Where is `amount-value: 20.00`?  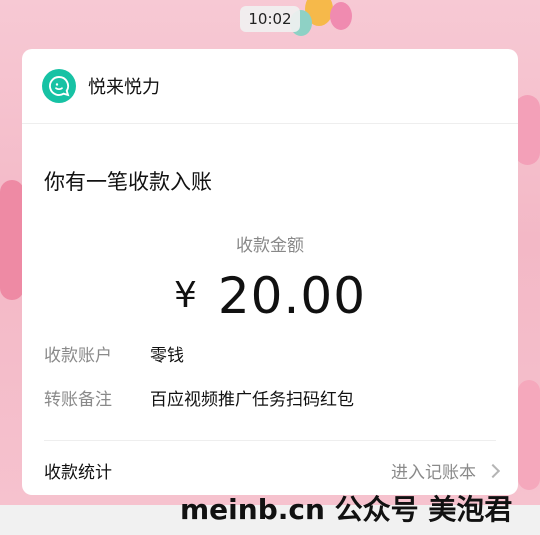 amount-value: 20.00 is located at coordinates (292, 296).